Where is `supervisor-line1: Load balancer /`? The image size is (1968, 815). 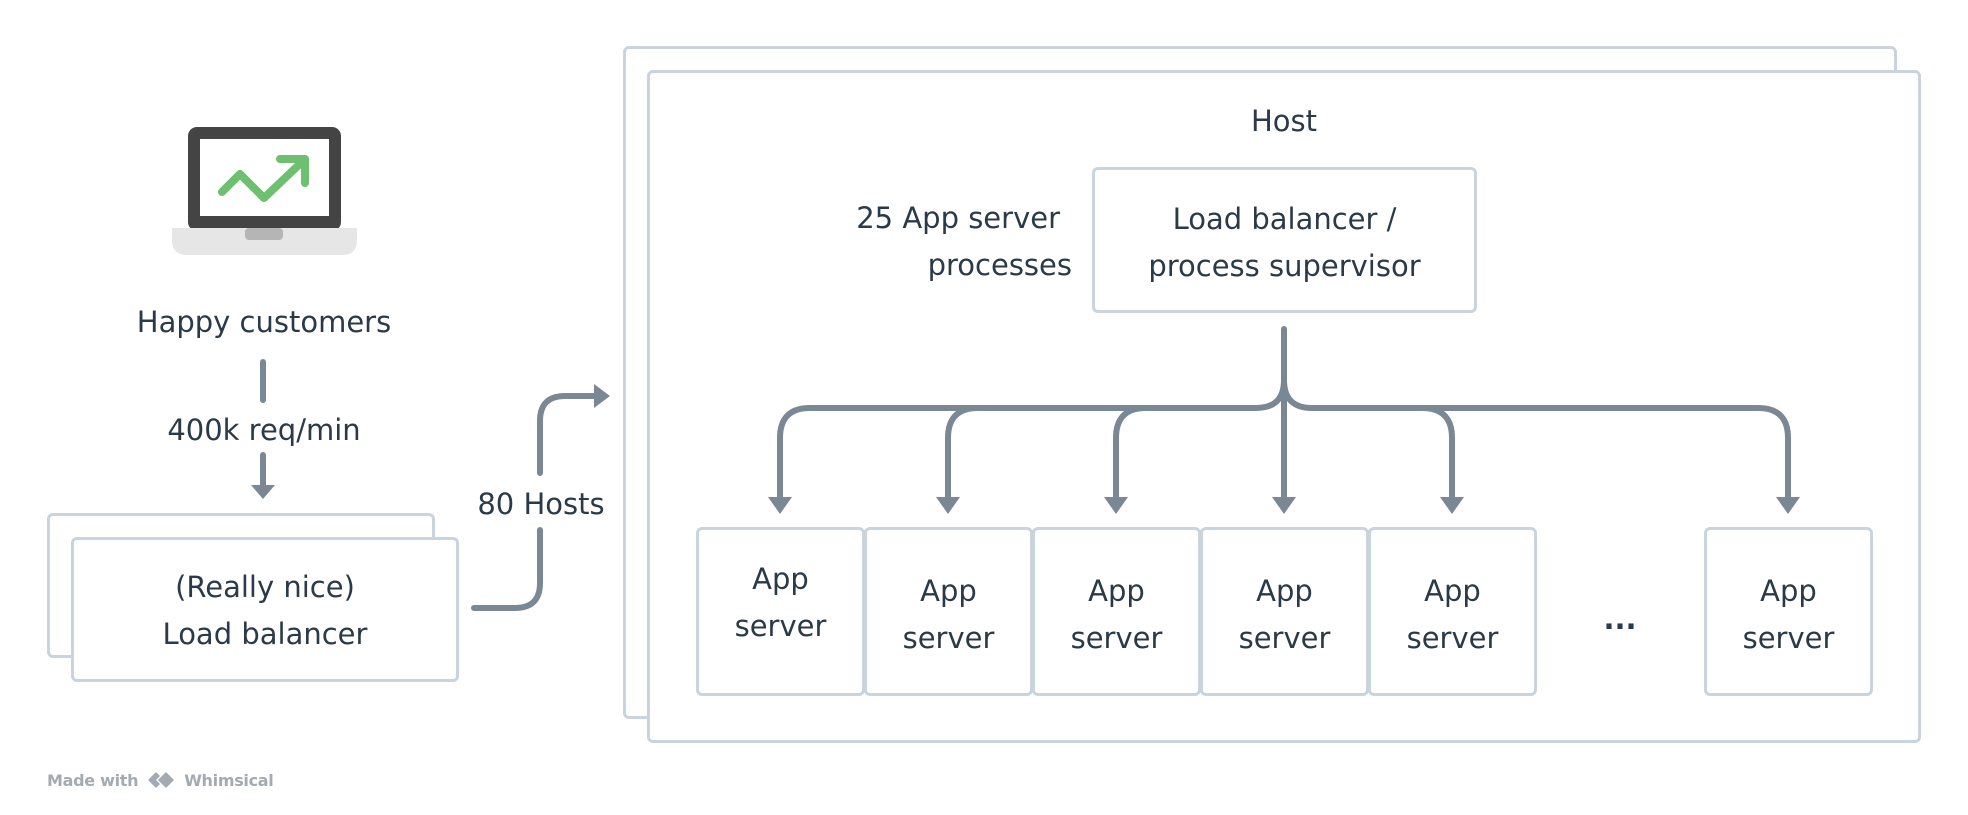 supervisor-line1: Load balancer / is located at coordinates (1284, 219).